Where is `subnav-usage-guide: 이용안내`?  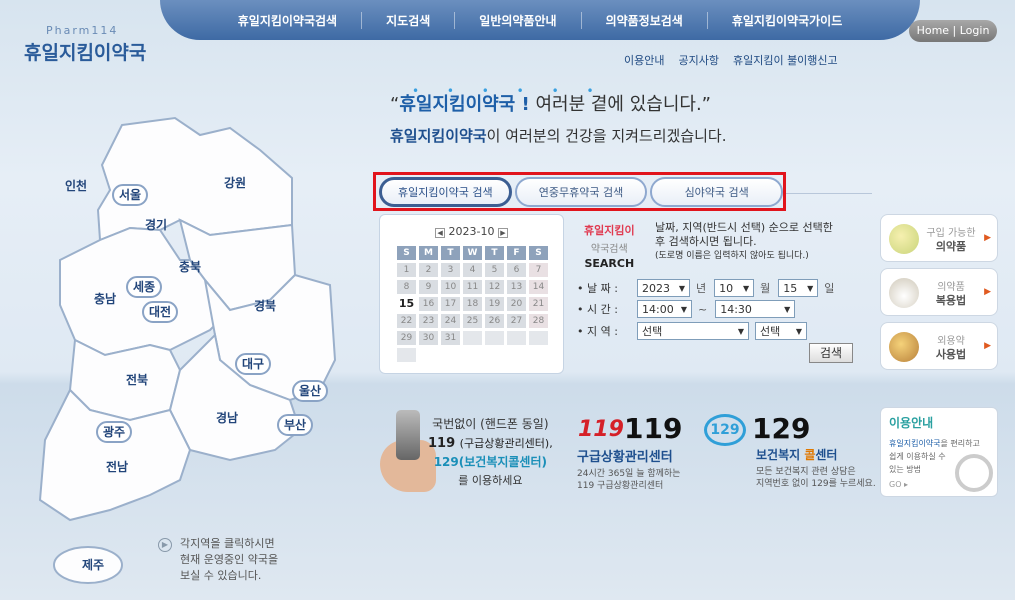
subnav-usage-guide: 이용안내 is located at coordinates (644, 60).